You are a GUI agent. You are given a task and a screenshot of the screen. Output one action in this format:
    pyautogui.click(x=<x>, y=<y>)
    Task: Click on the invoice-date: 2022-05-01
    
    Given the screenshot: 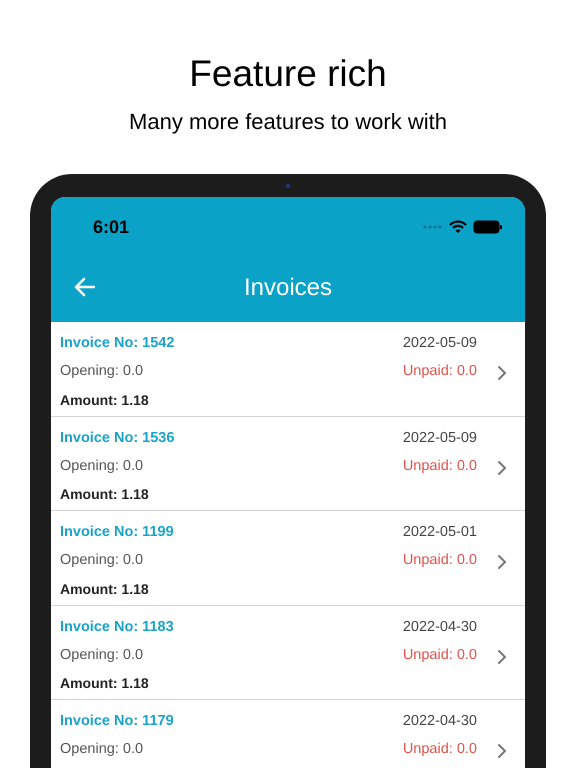 What is the action you would take?
    pyautogui.click(x=439, y=532)
    